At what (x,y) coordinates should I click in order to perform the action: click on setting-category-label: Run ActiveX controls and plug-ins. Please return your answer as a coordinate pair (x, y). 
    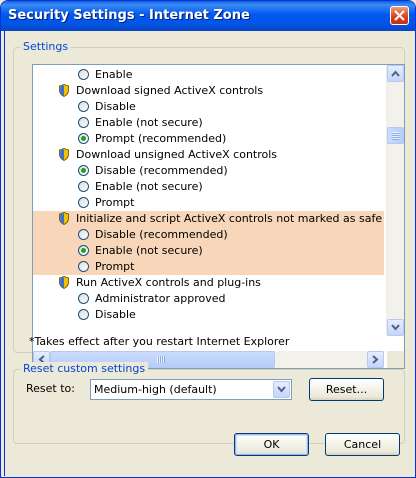
    Looking at the image, I should click on (168, 282).